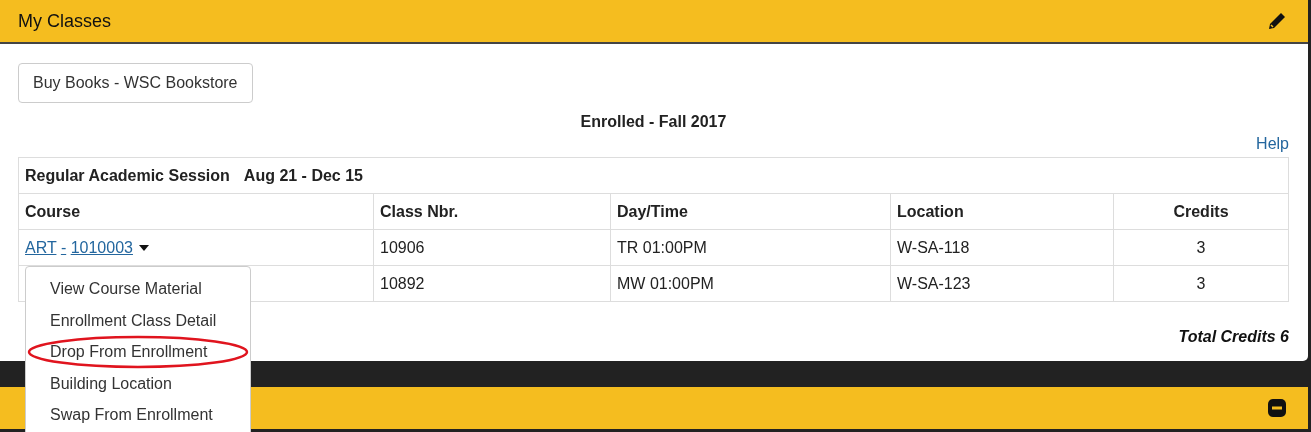 The width and height of the screenshot is (1311, 432). I want to click on course-subject-link: ART, so click(41, 247).